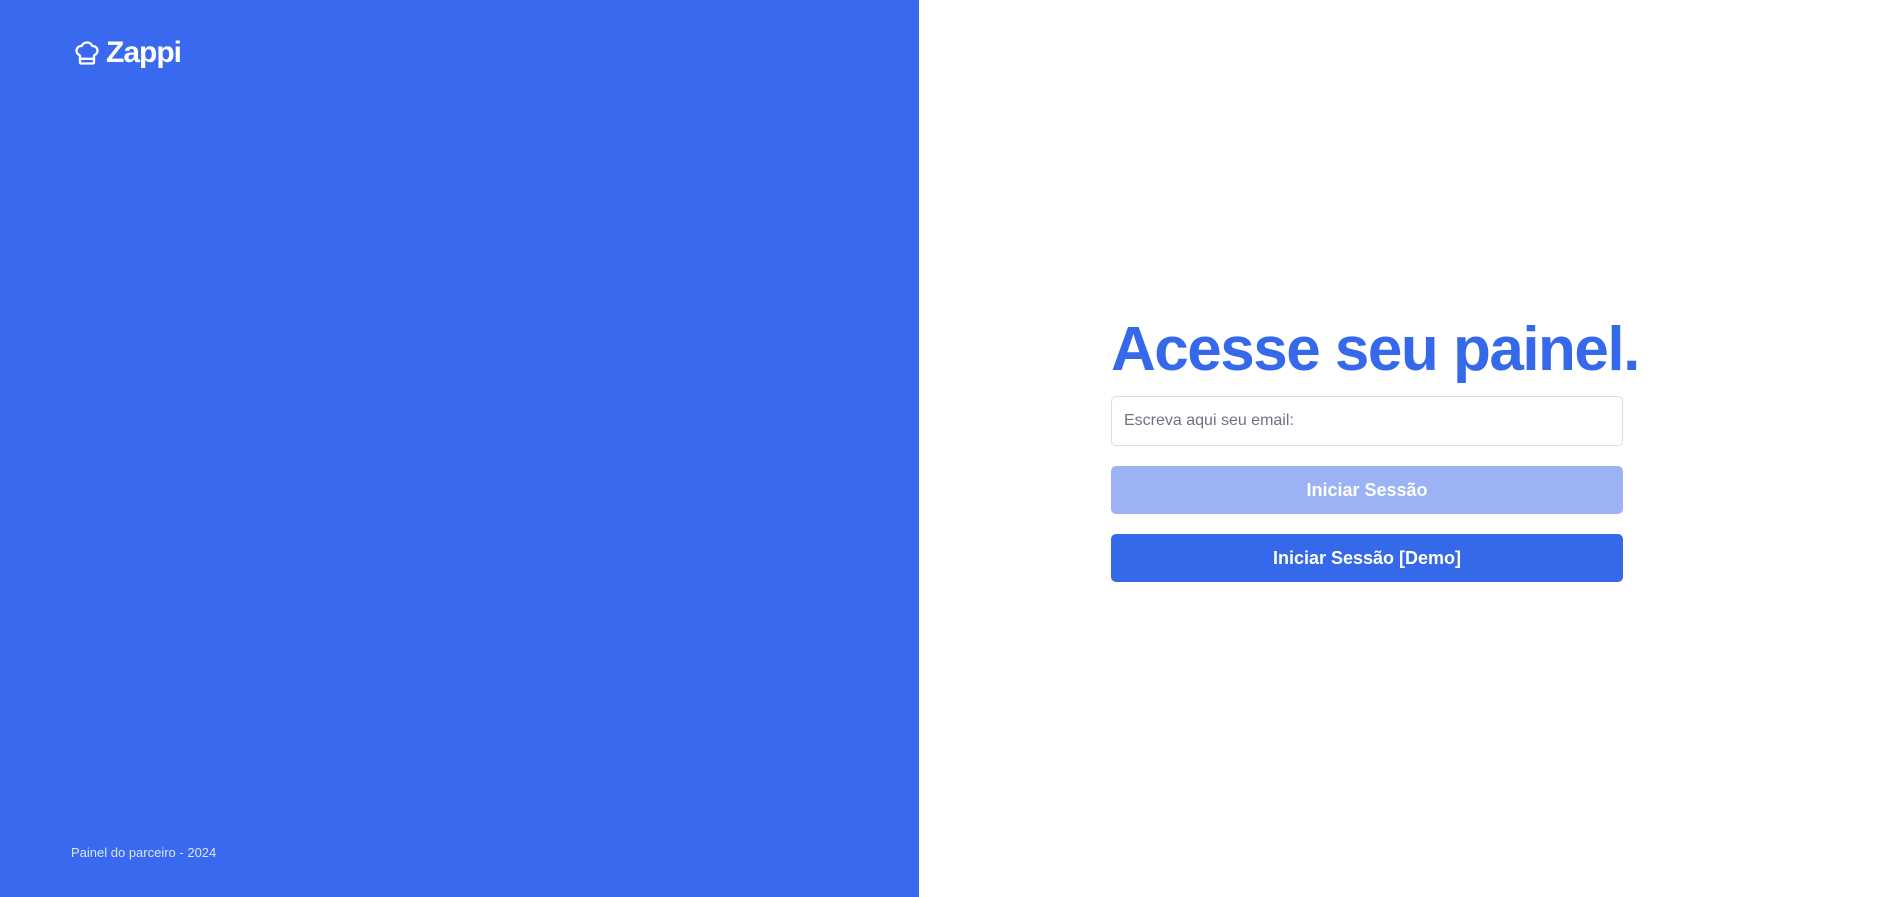 The height and width of the screenshot is (897, 1896). What do you see at coordinates (1367, 558) in the screenshot?
I see `demo-login-button: Iniciar Sessão [Demo]` at bounding box center [1367, 558].